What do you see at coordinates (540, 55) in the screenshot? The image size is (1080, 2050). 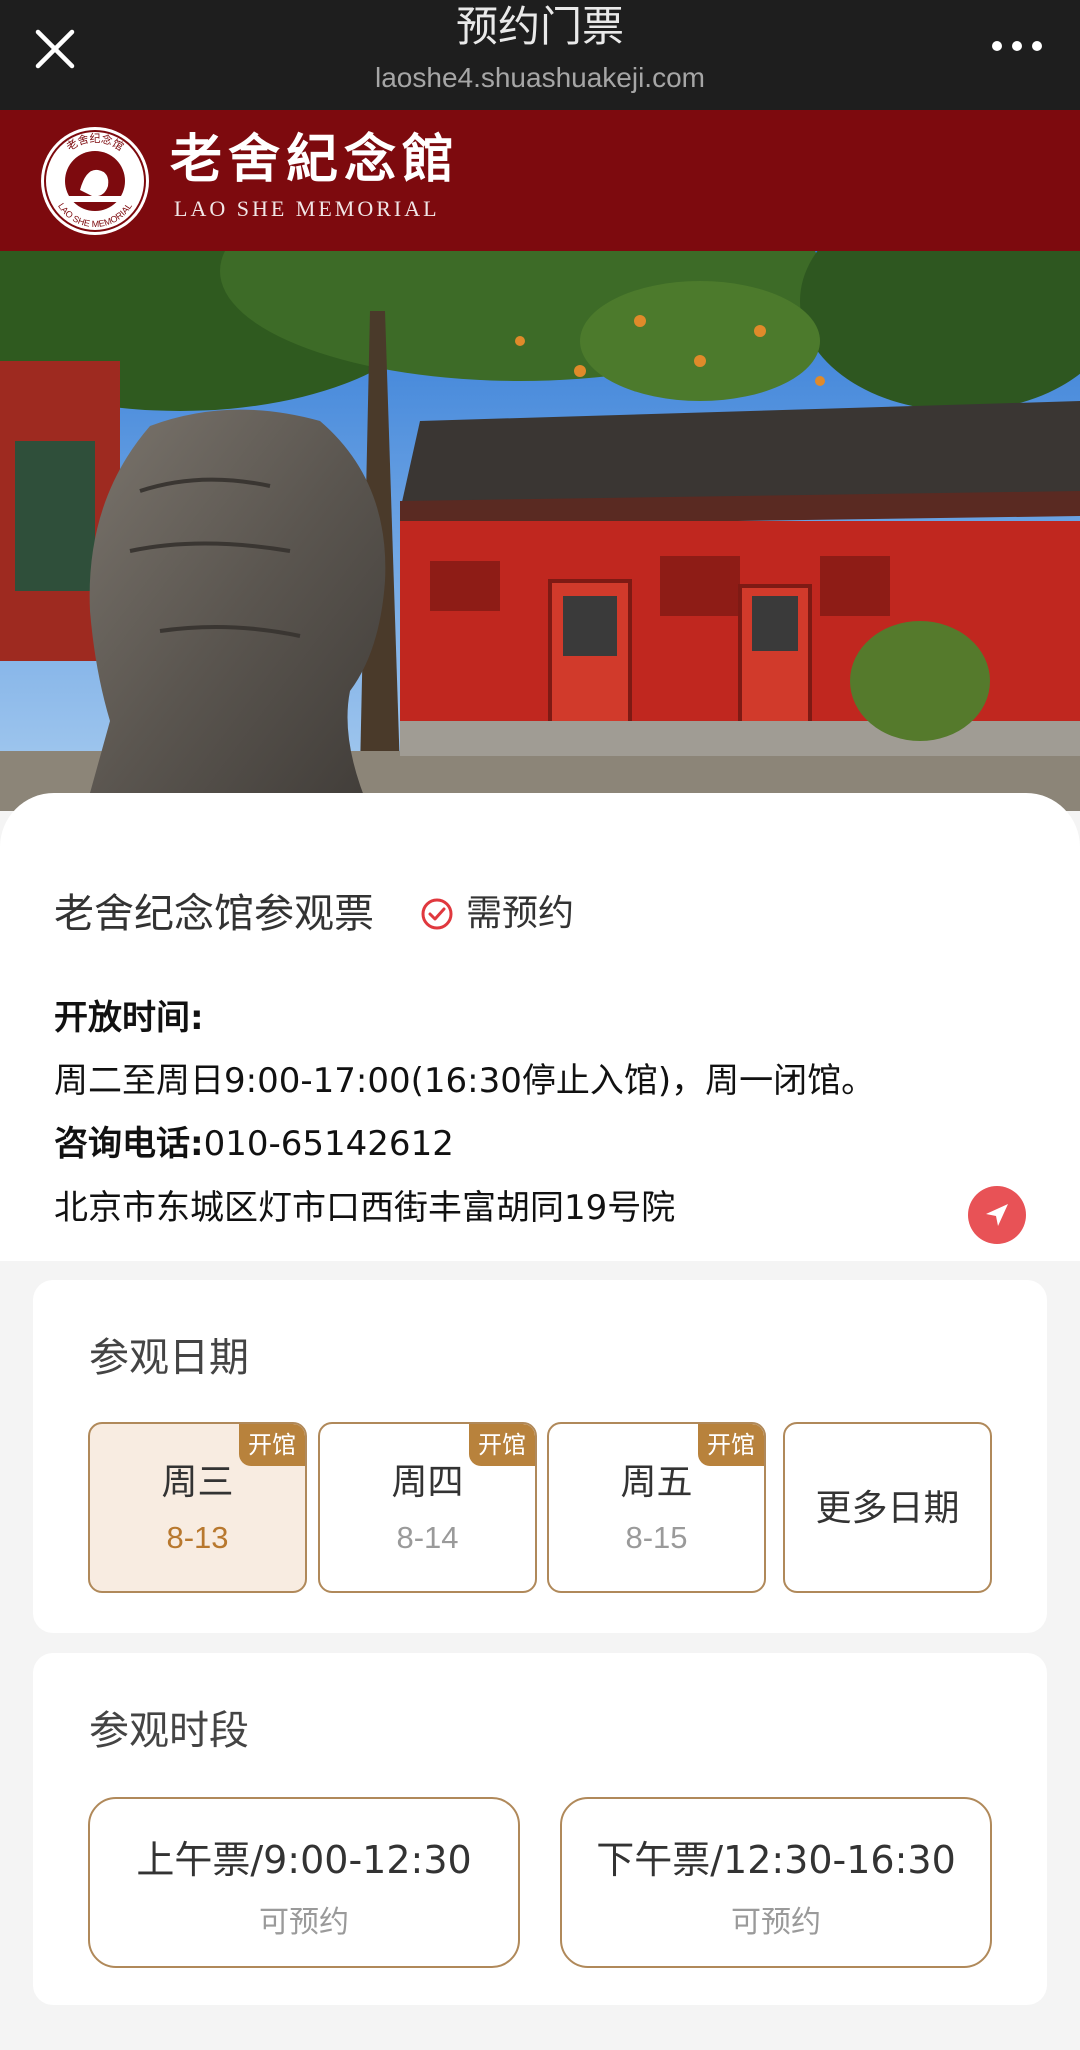 I see `top-navbar: 预约门票 laoshe4.shuashuakeji.com` at bounding box center [540, 55].